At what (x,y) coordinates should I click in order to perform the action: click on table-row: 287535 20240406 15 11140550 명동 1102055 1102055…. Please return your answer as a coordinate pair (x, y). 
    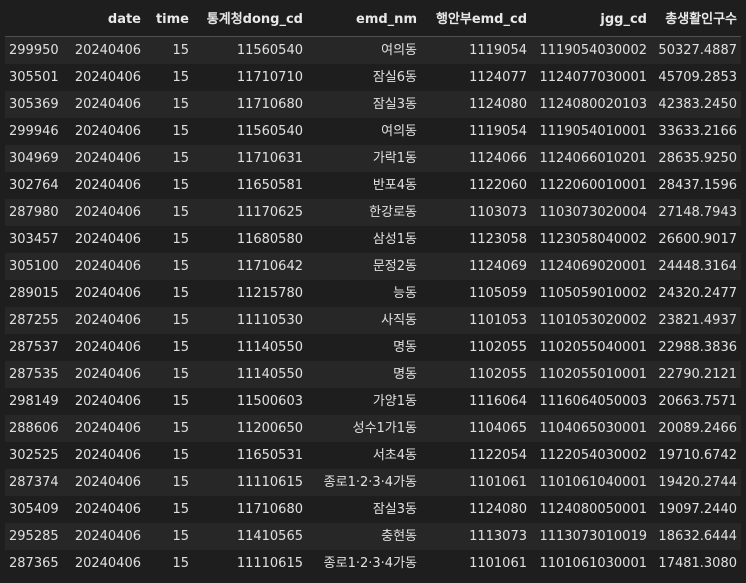
    Looking at the image, I should click on (373, 374).